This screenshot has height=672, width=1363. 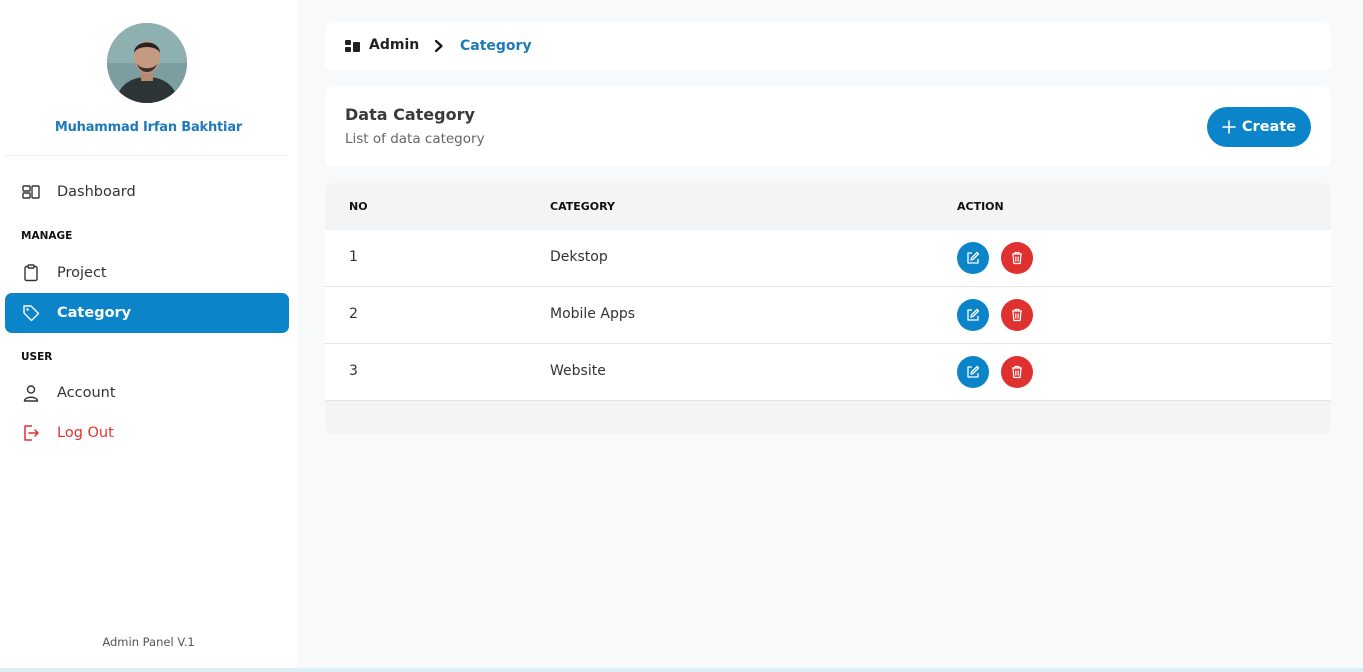 What do you see at coordinates (31, 393) in the screenshot?
I see `user-icon` at bounding box center [31, 393].